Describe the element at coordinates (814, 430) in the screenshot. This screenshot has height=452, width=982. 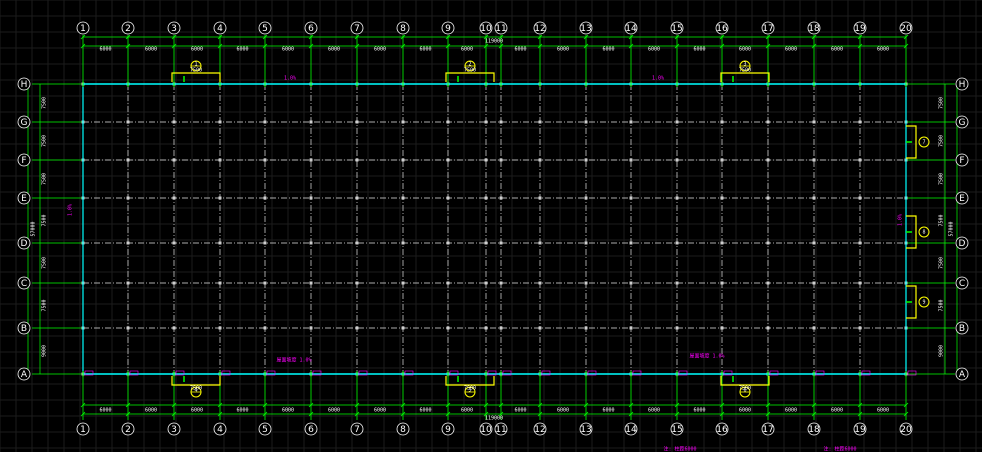
I see `axis-label-col-18: 18` at that location.